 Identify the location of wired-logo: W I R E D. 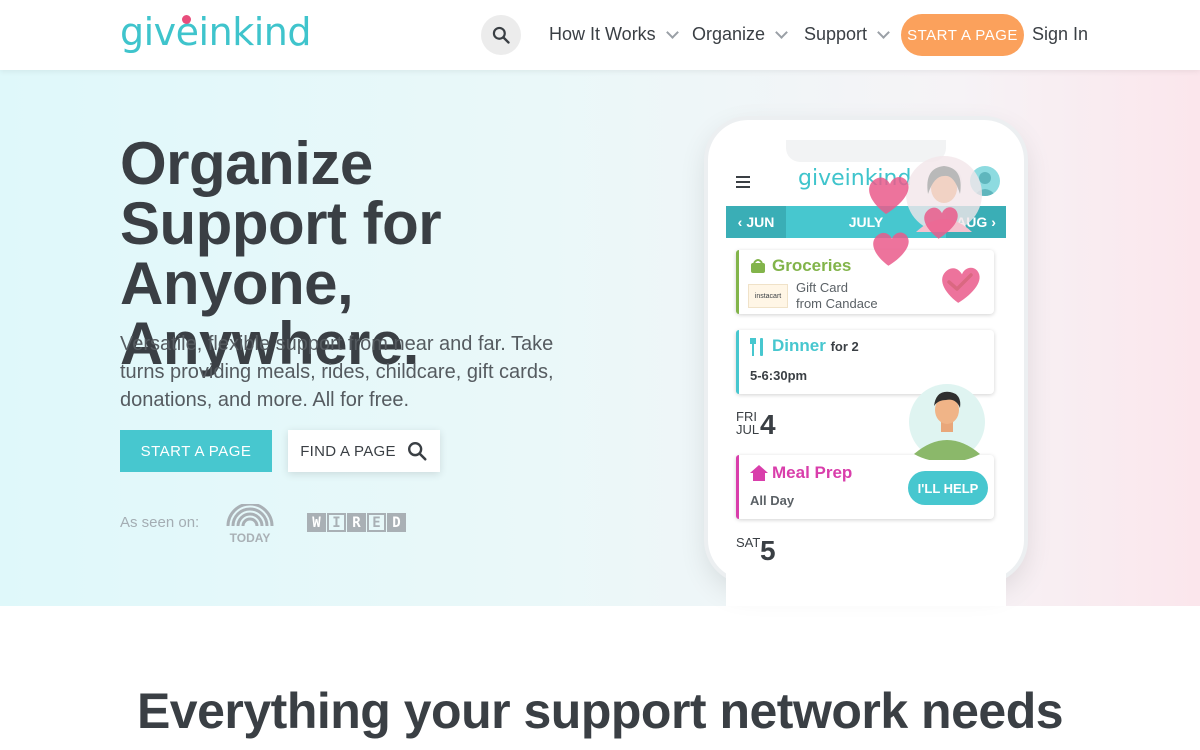
(356, 522).